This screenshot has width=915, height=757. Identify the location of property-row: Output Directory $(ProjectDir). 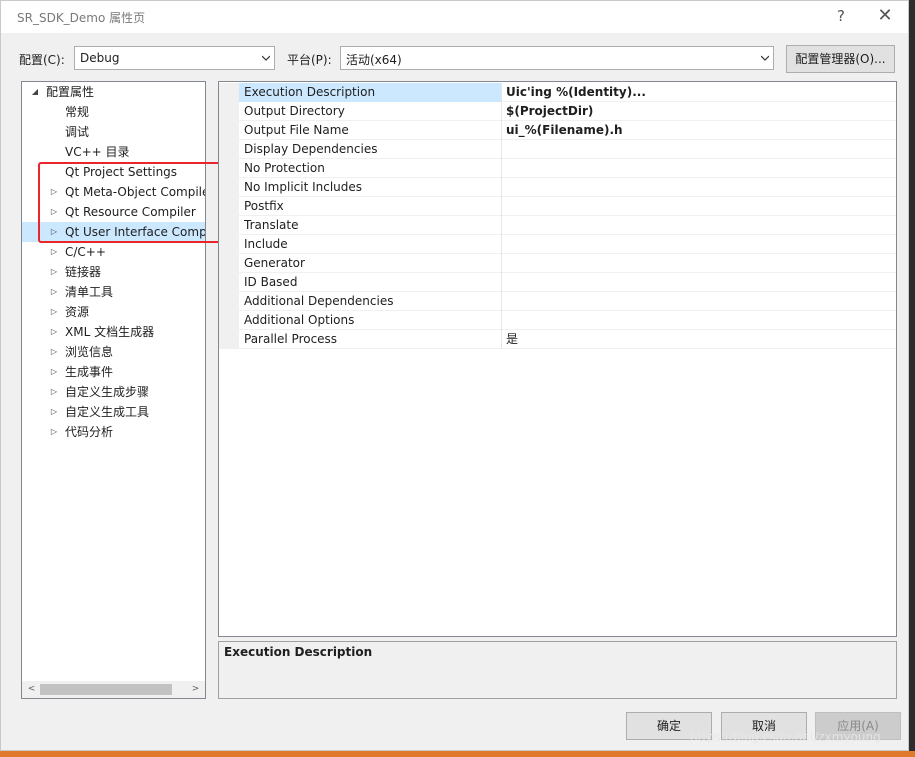
(557, 111).